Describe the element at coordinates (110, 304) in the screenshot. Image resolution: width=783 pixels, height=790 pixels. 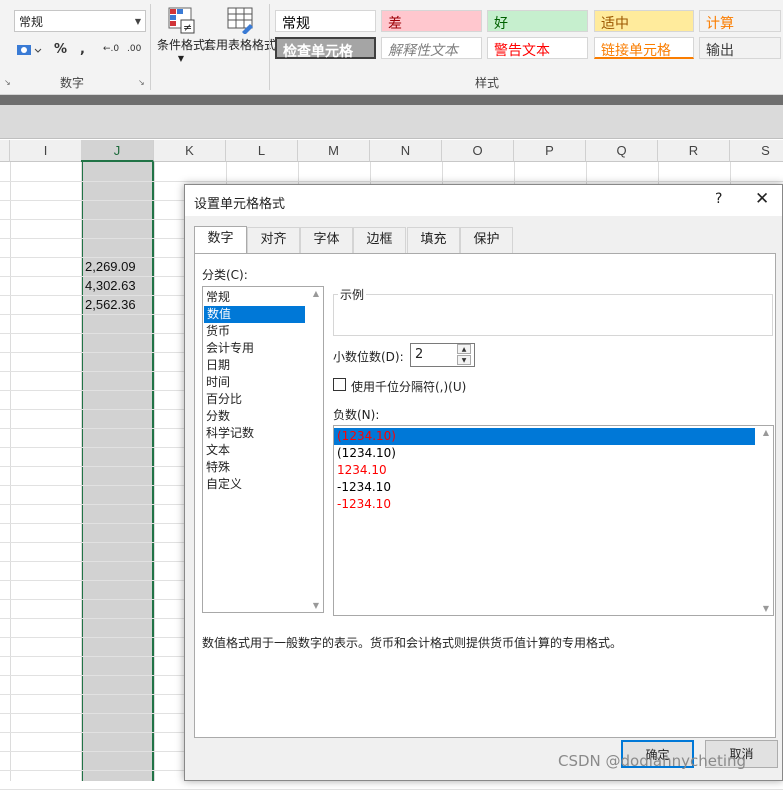
I see `cell-value: 2,562.36` at that location.